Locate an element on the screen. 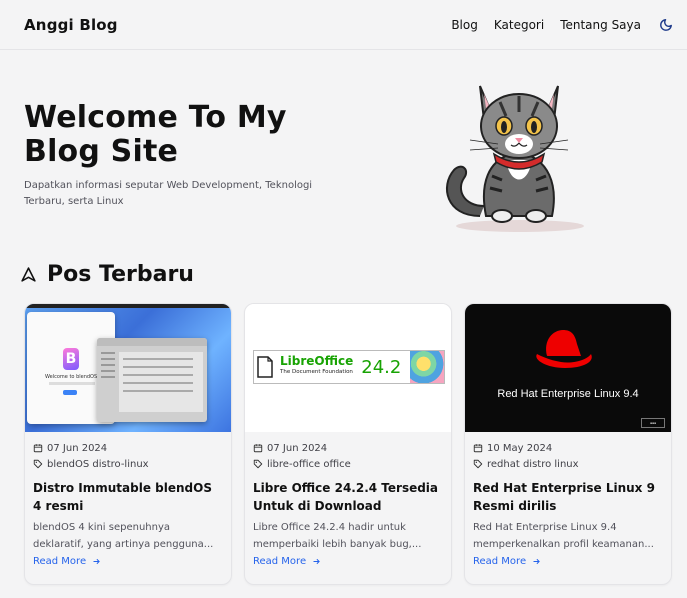 Image resolution: width=687 pixels, height=598 pixels. post-thumbnail: B Welcome to blendOS is located at coordinates (128, 368).